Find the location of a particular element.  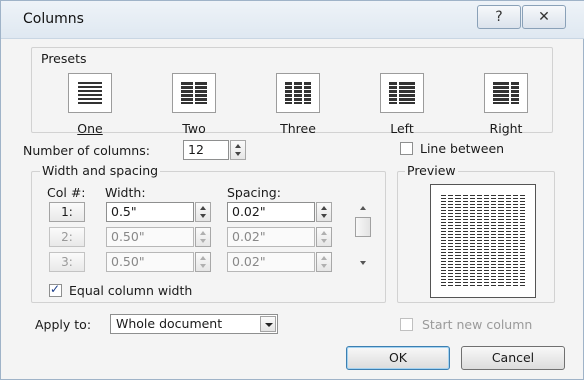

col-2-spacing-input: 0.02" is located at coordinates (271, 237).